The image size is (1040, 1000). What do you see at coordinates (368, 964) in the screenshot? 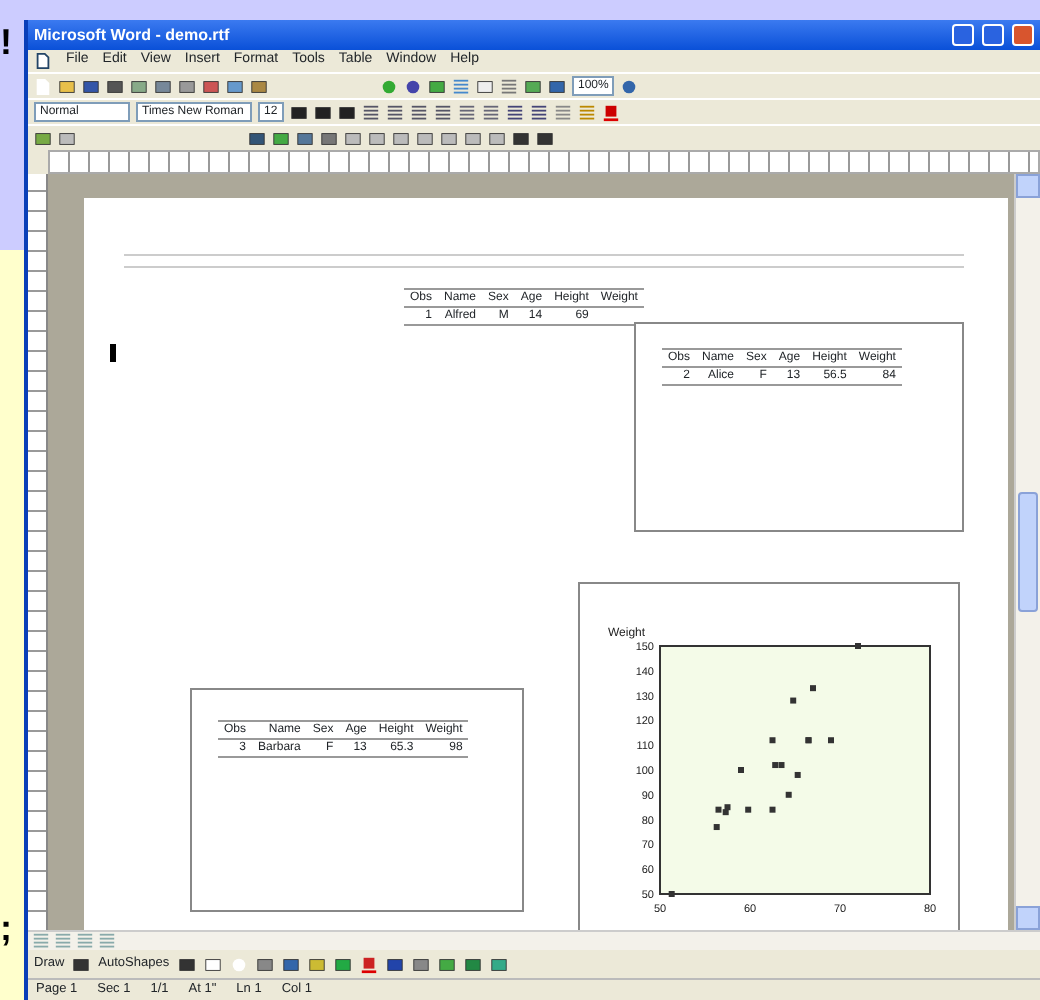
I see `drawing-tool-icon` at bounding box center [368, 964].